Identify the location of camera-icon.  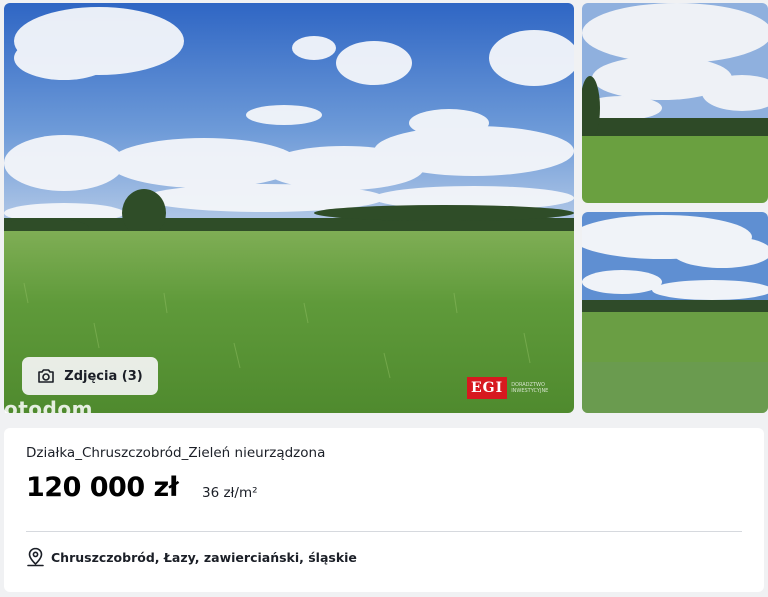
(46, 376).